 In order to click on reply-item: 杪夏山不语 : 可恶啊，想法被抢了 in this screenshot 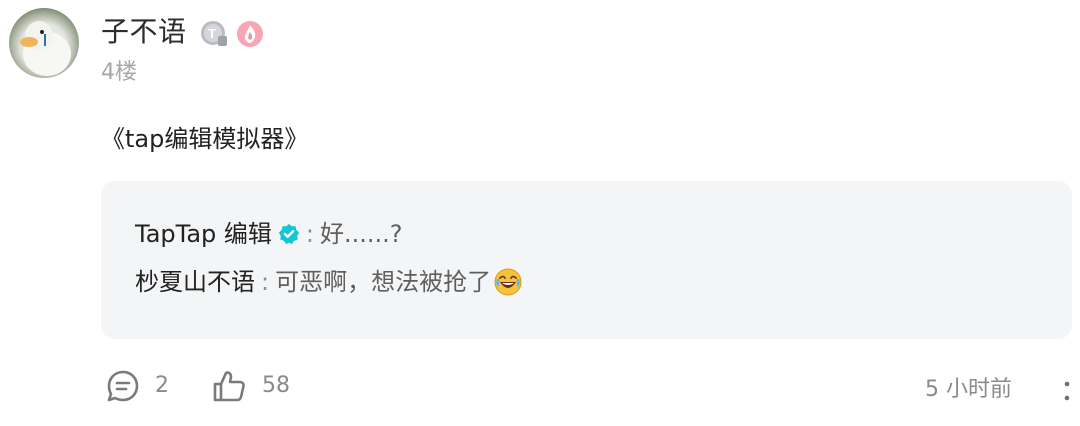, I will do `click(329, 282)`.